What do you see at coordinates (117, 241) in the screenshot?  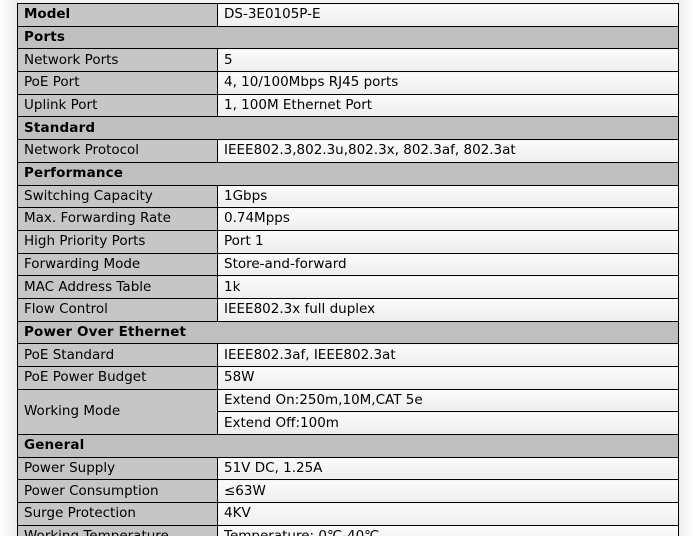 I see `spec-label: High Priority Ports` at bounding box center [117, 241].